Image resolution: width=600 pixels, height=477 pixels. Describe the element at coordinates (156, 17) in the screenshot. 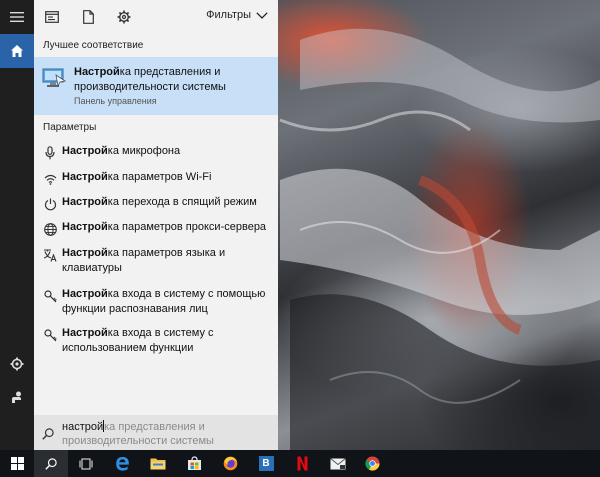

I see `panel-toolbar: Фильтры` at that location.